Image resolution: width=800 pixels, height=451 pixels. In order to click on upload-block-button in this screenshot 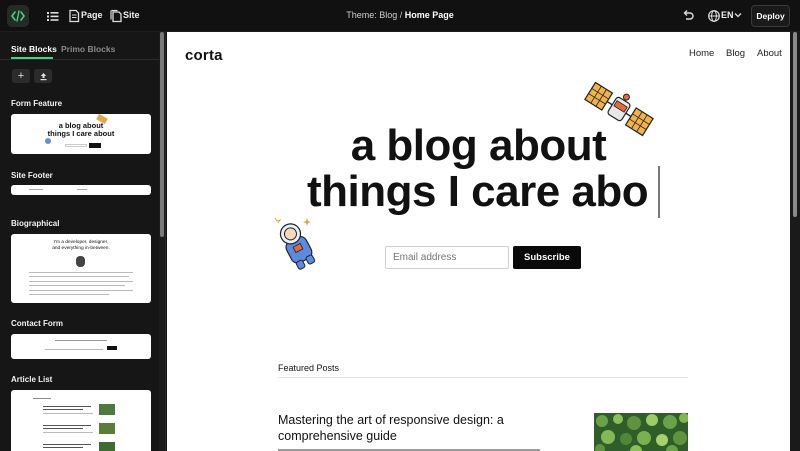, I will do `click(43, 76)`.